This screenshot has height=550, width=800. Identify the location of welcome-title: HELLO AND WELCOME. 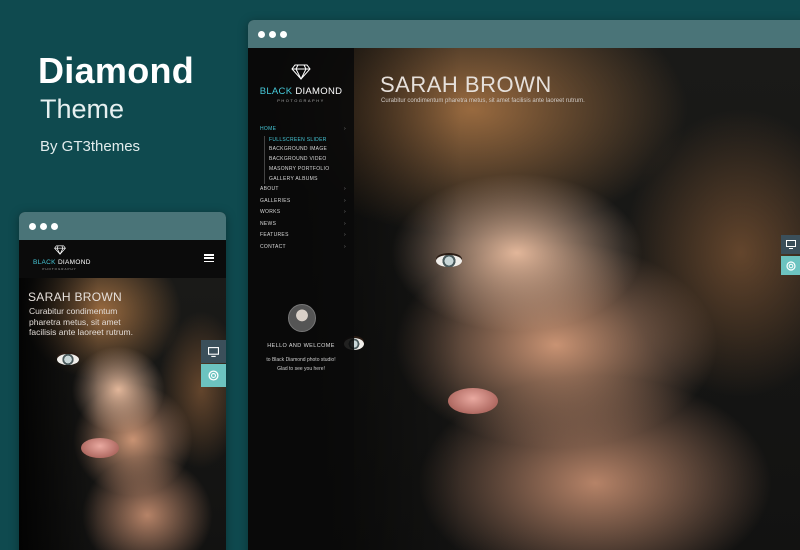
(301, 346).